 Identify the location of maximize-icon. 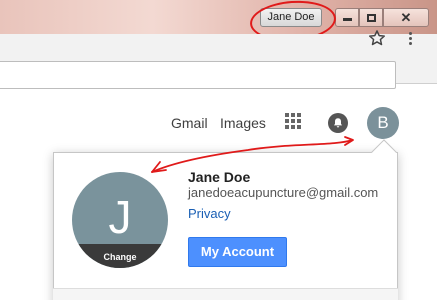
(371, 17).